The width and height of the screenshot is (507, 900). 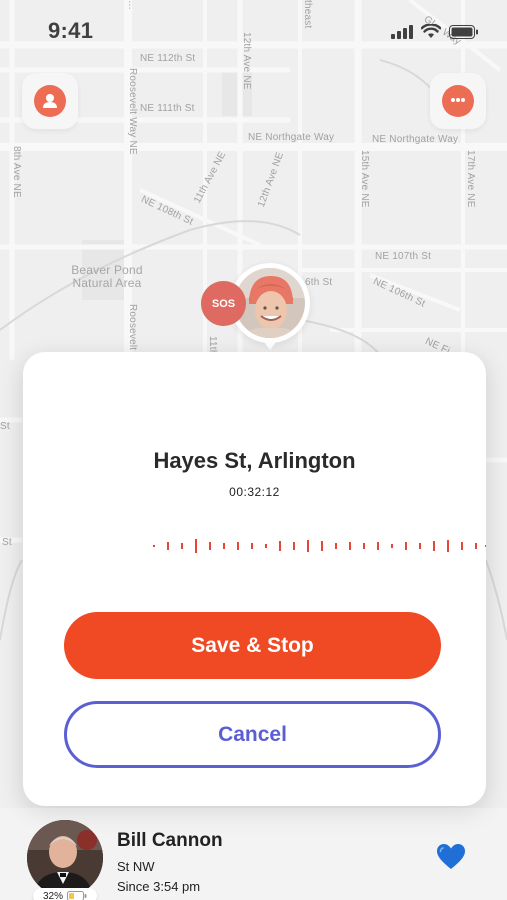 I want to click on contact-since: Since 3:54 pm, so click(x=159, y=886).